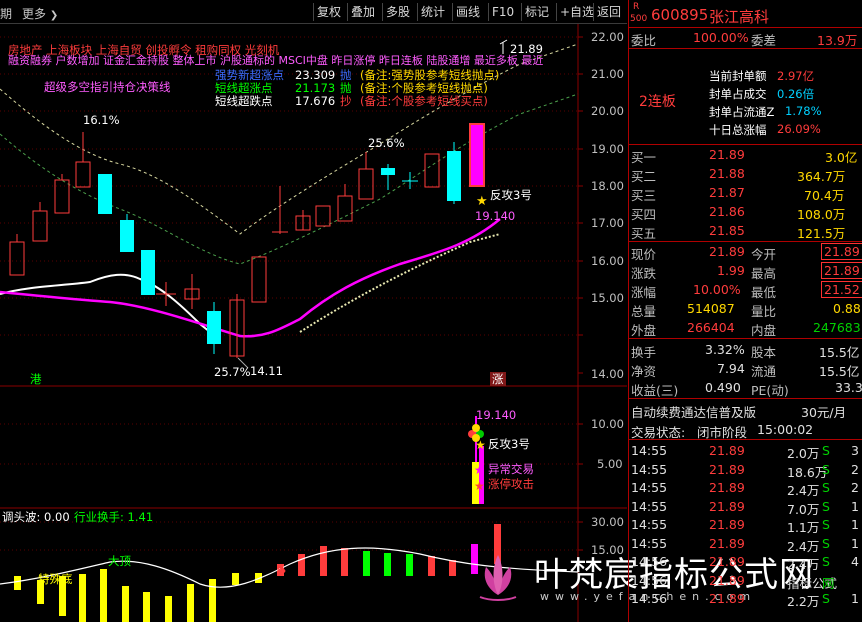  Describe the element at coordinates (232, 372) in the screenshot. I see `pct-label: 25.7%` at that location.